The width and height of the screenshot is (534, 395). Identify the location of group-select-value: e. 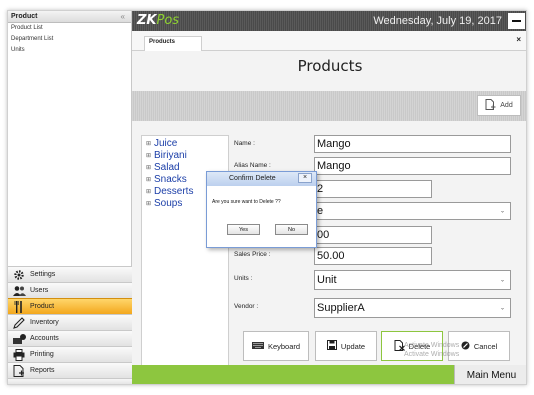
(320, 211).